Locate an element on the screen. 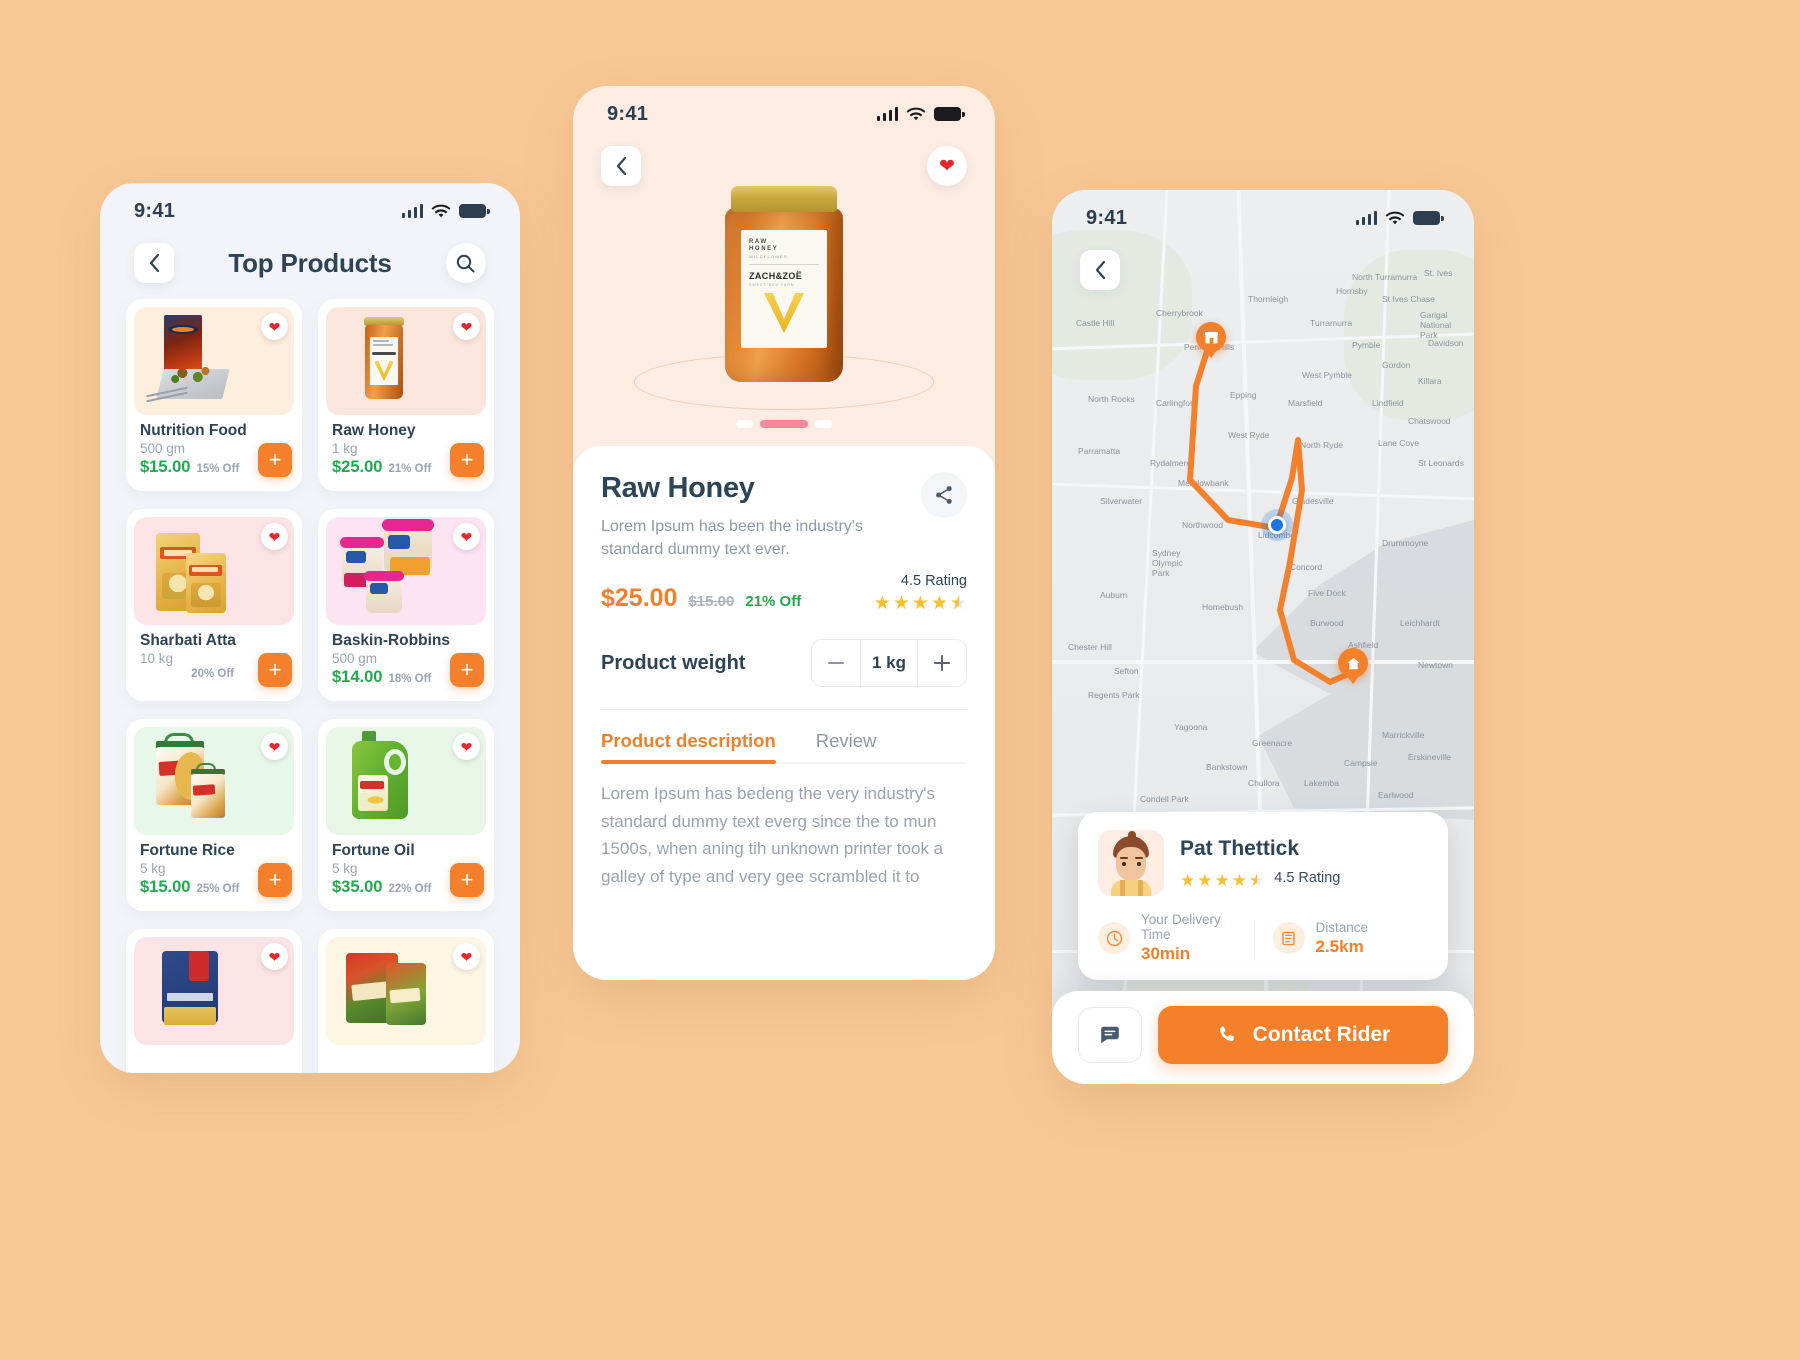 The image size is (1800, 1360). product-card: ❤ Fortune Rice 5 kg $15.00 25% Off + is located at coordinates (214, 815).